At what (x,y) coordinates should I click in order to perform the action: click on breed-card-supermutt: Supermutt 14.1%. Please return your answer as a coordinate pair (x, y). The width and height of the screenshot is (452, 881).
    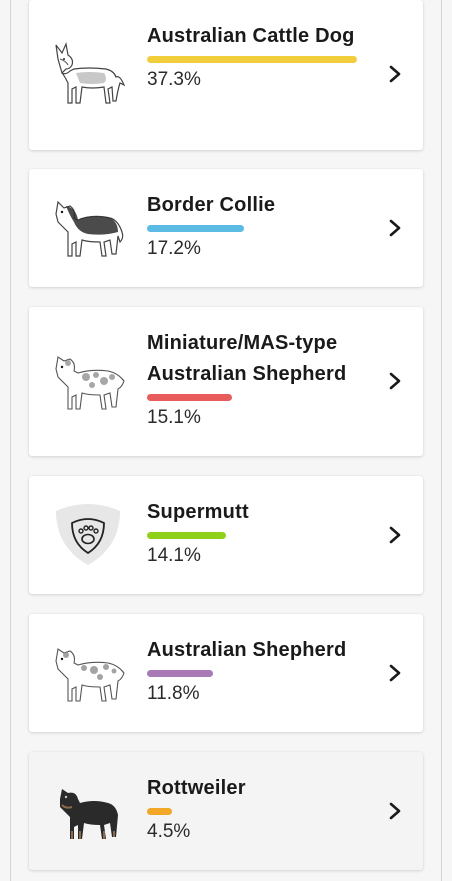
    Looking at the image, I should click on (226, 535).